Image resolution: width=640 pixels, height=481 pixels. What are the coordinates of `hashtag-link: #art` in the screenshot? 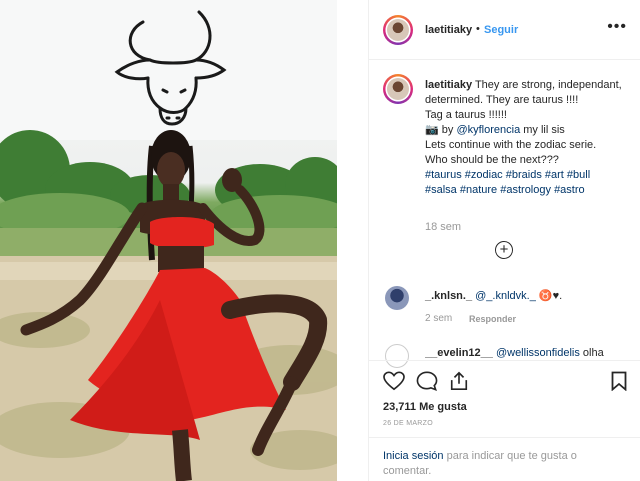 It's located at (554, 175).